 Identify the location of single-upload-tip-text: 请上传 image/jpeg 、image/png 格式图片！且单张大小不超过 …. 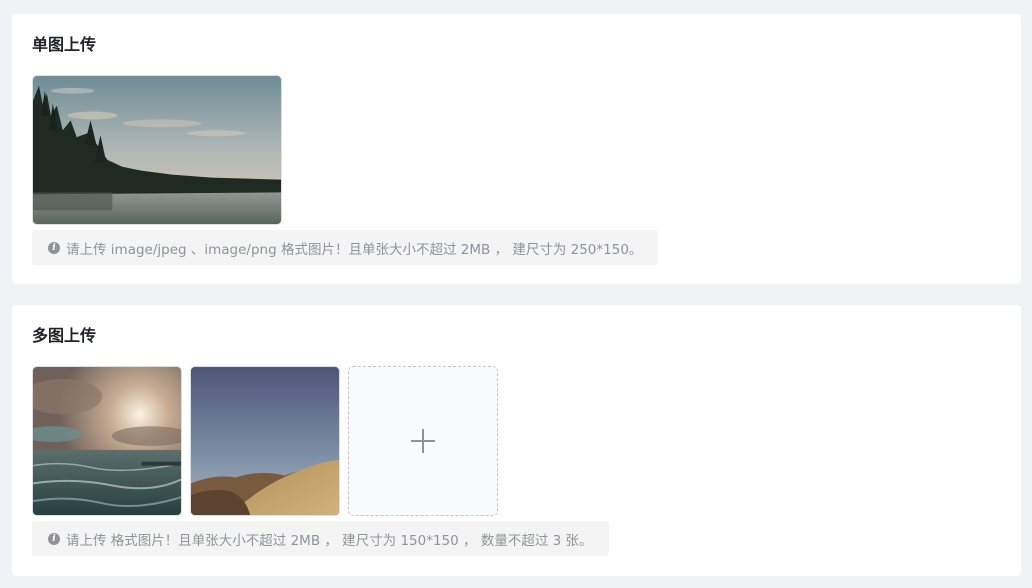
(354, 249).